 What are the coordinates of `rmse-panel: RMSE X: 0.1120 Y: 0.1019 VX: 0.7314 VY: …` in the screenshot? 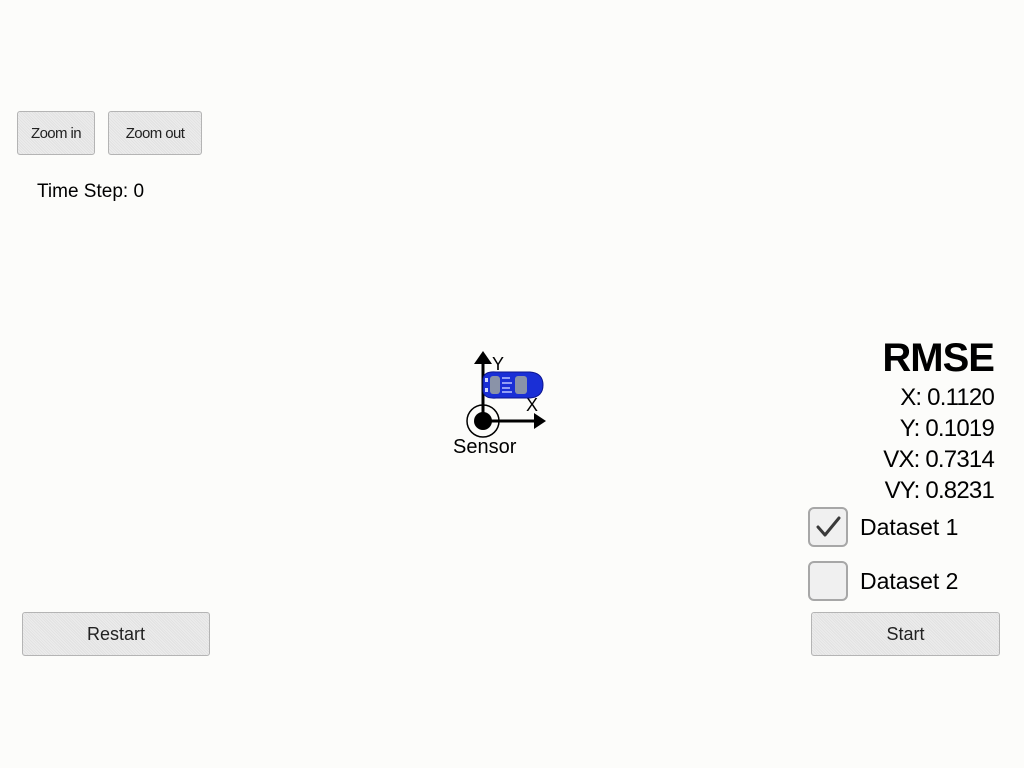 It's located at (894, 420).